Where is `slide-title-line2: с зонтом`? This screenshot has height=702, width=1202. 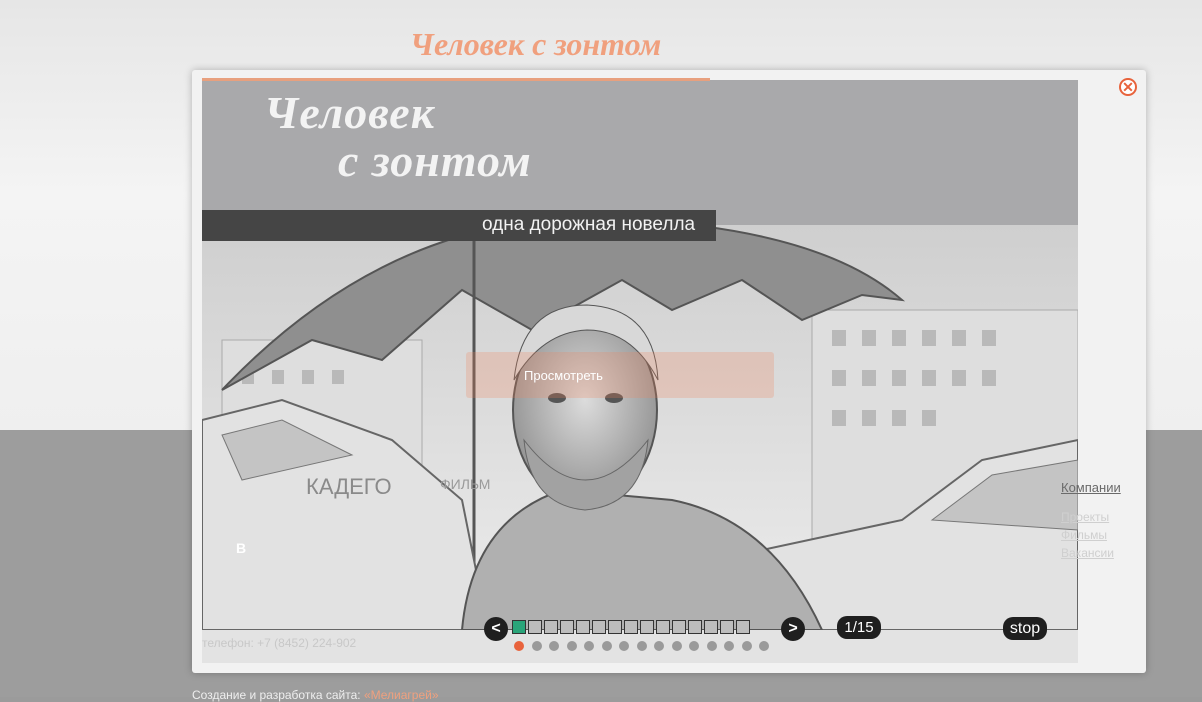 slide-title-line2: с зонтом is located at coordinates (435, 160).